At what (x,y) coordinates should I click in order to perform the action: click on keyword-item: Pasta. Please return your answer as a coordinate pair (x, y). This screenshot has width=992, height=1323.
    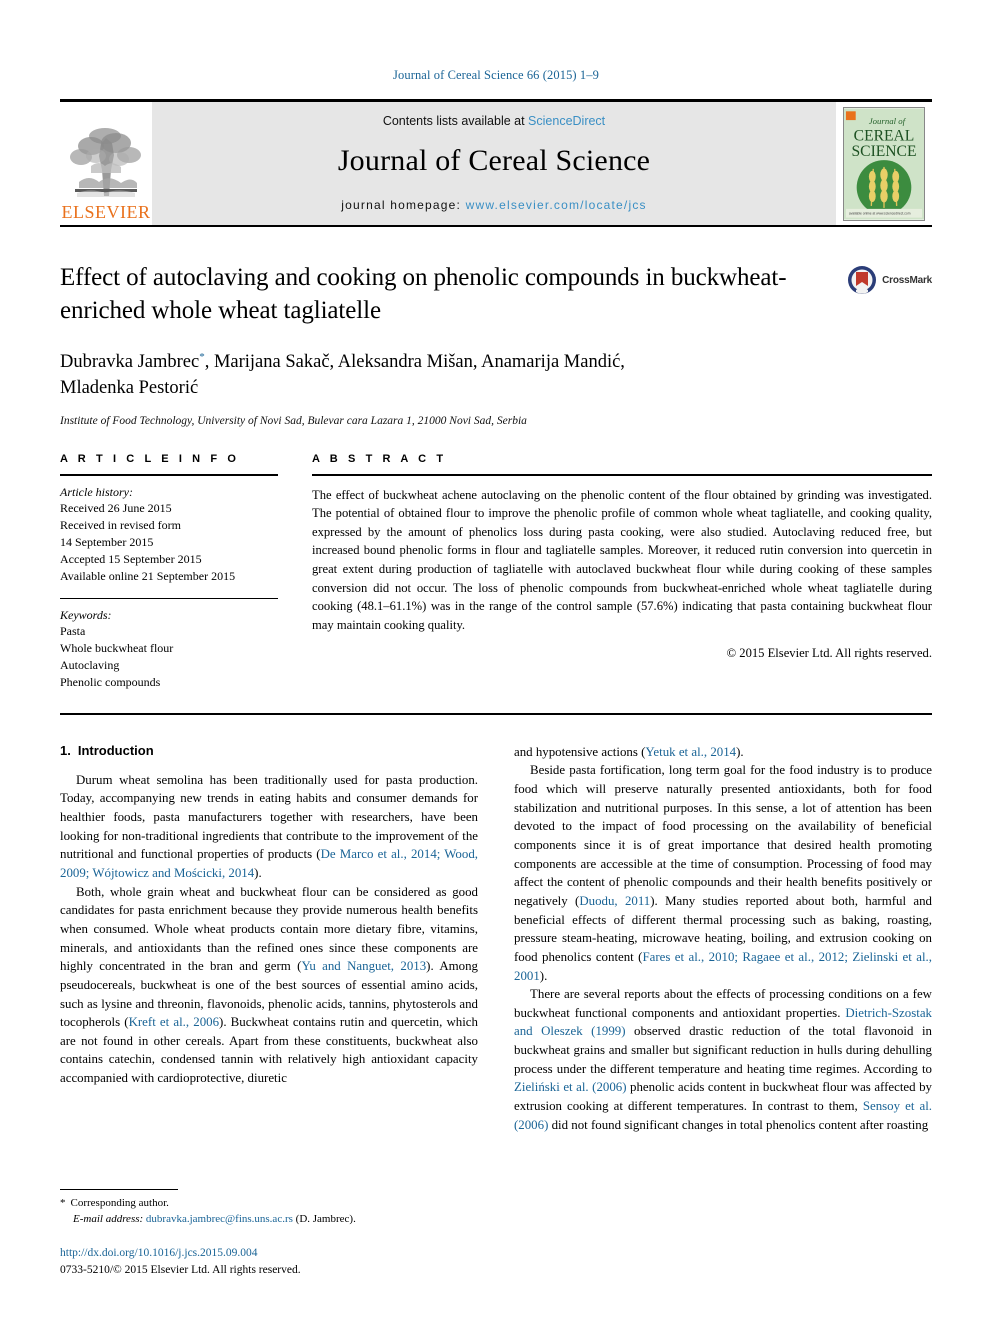
    Looking at the image, I should click on (73, 630).